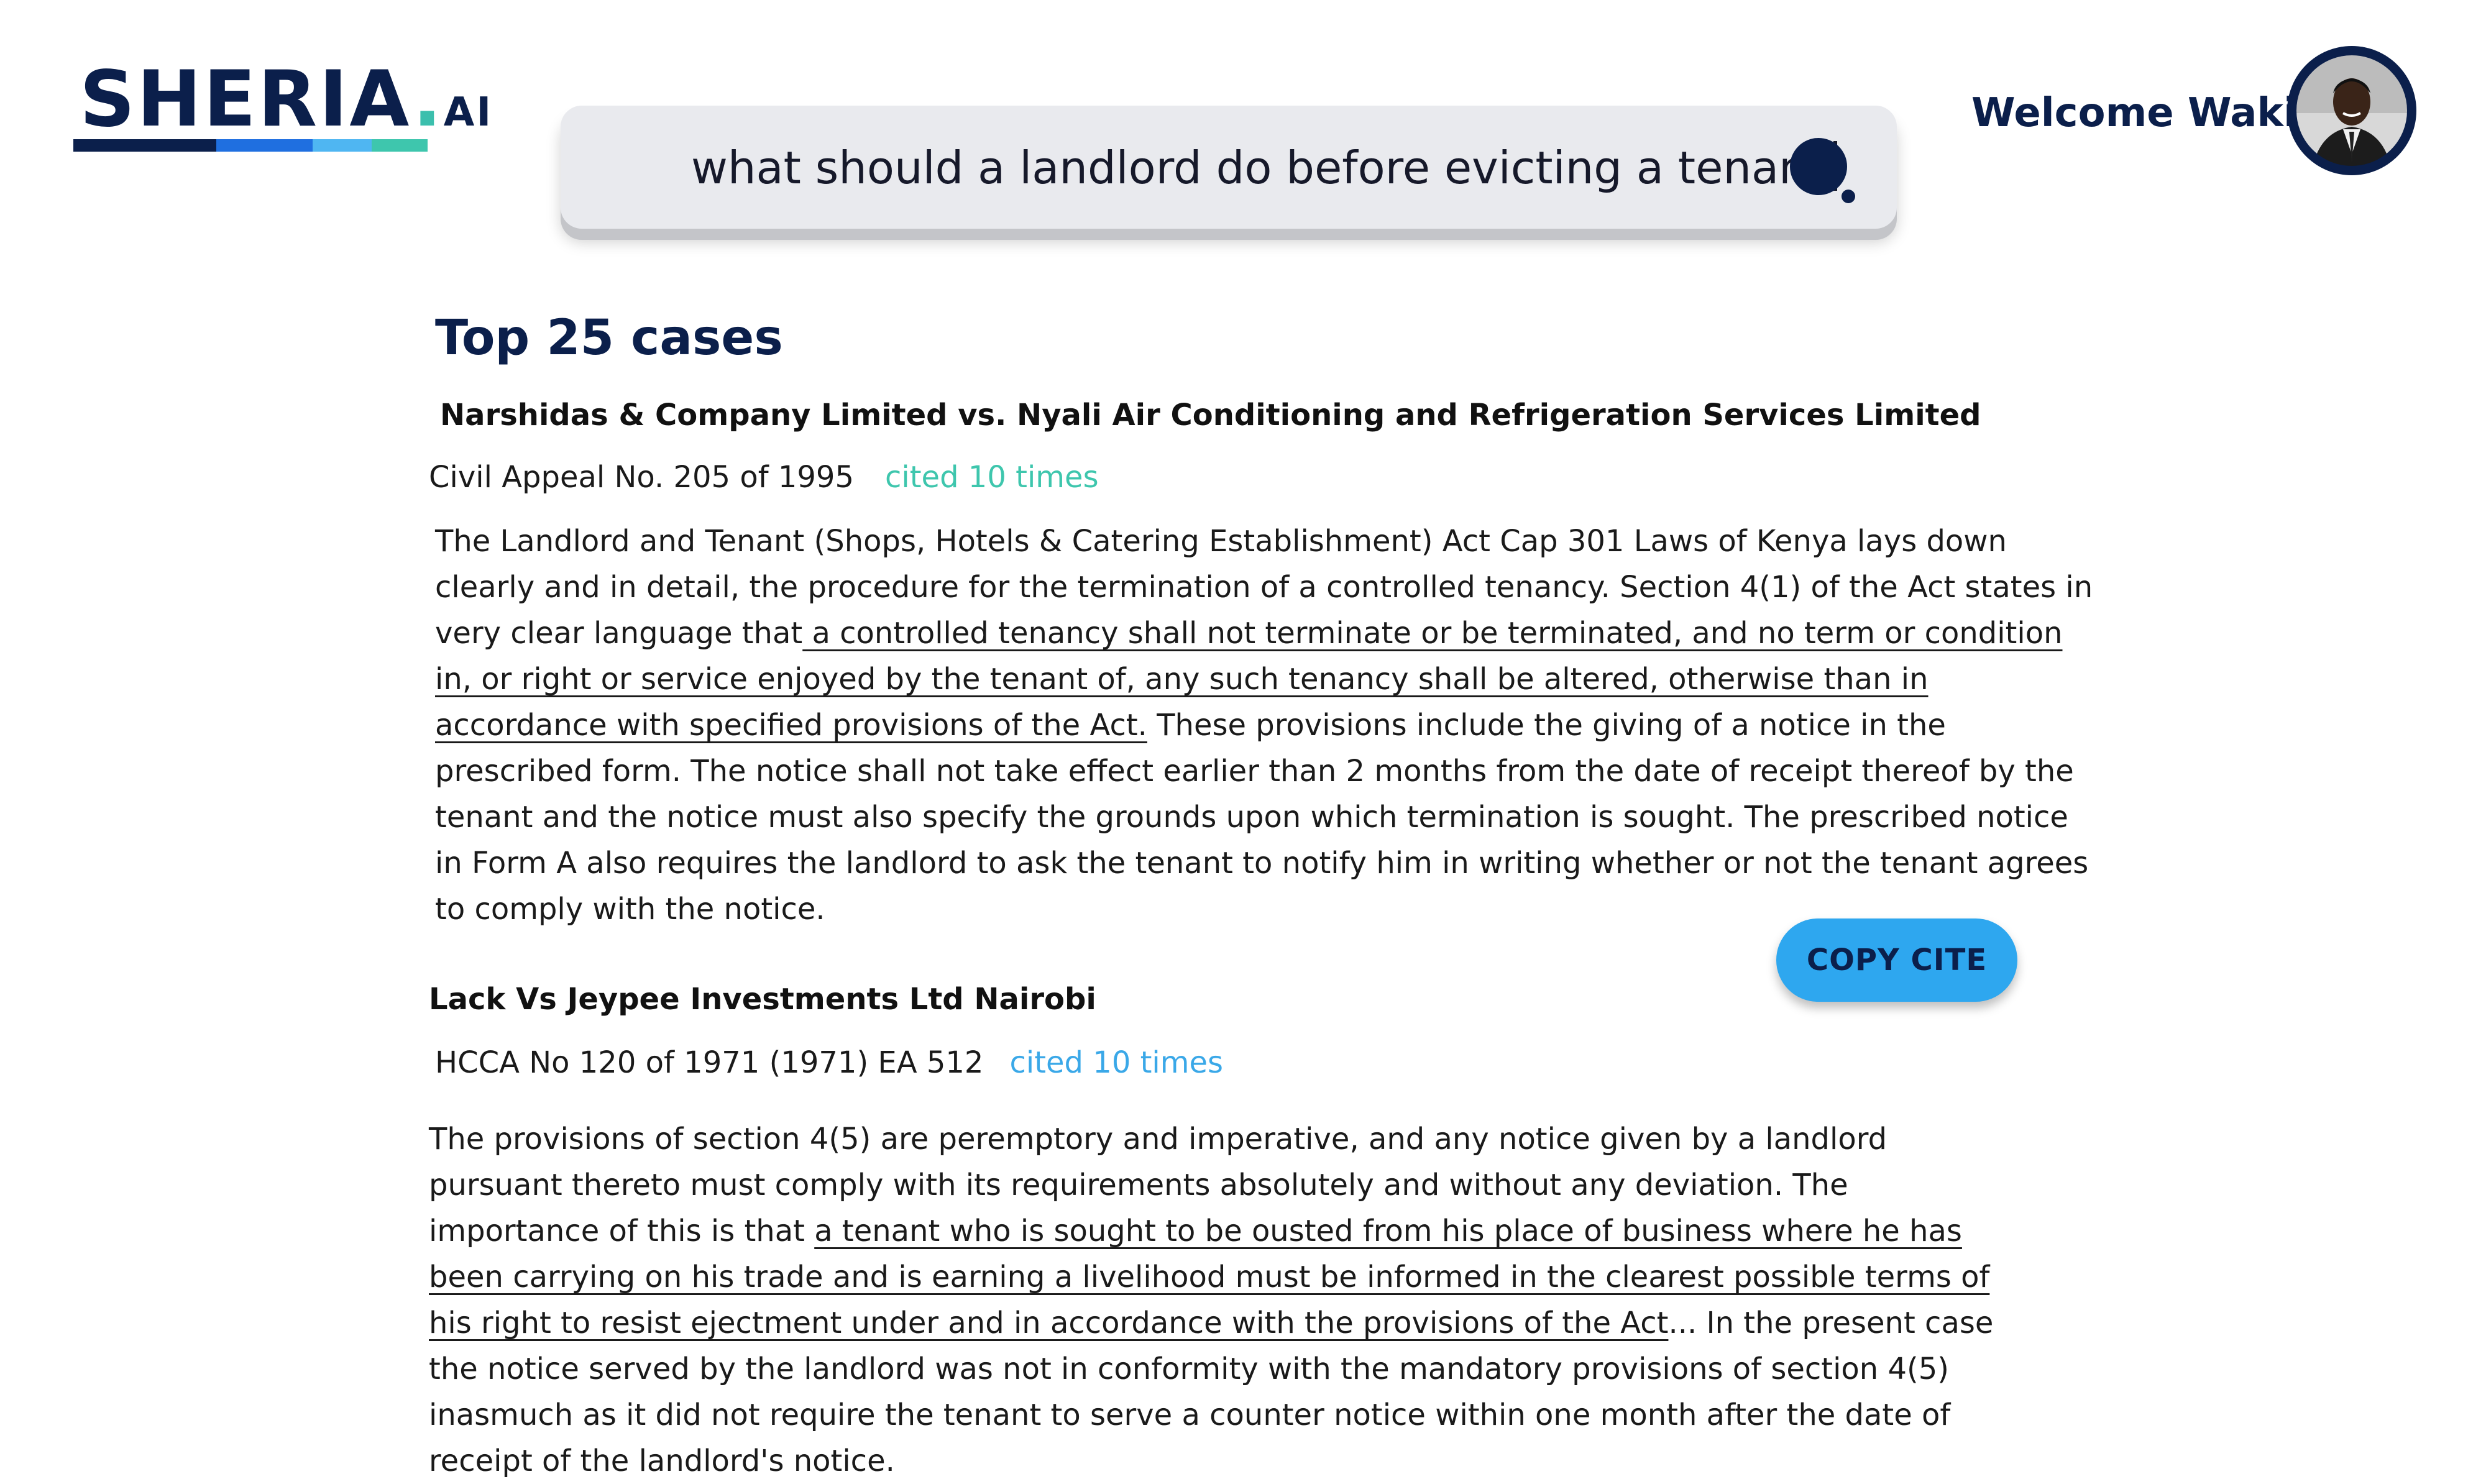 The image size is (2486, 1484). What do you see at coordinates (763, 999) in the screenshot?
I see `case-title: Lack Vs Jeypee Investments Ltd Nairobi` at bounding box center [763, 999].